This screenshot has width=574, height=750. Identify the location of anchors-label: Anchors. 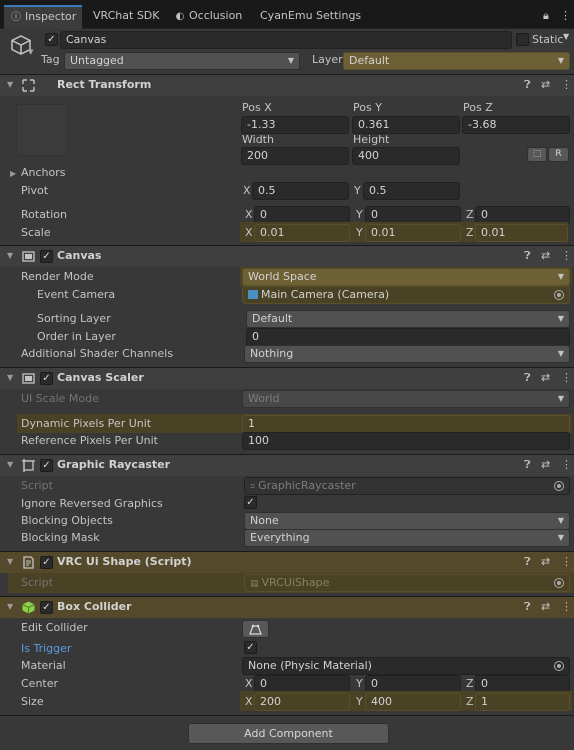
(43, 173).